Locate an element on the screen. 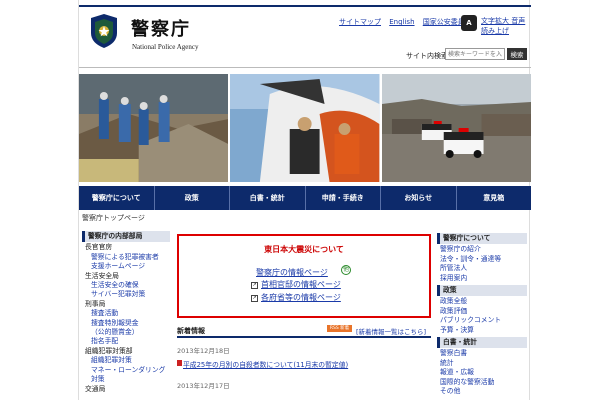 The image size is (610, 400). right-sidebar-link: 警察庁の紹介 is located at coordinates (482, 249).